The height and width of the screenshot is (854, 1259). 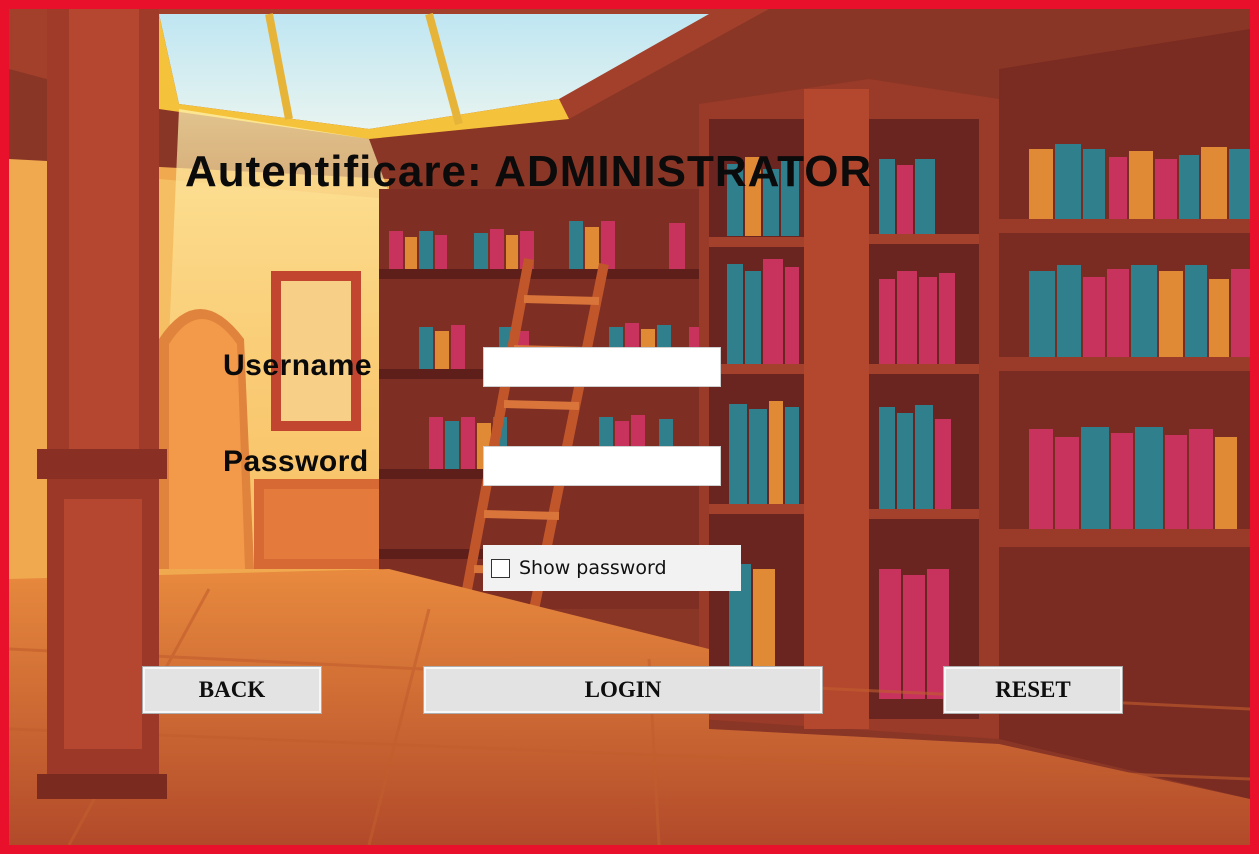 I want to click on show-password-label: Show password, so click(x=593, y=568).